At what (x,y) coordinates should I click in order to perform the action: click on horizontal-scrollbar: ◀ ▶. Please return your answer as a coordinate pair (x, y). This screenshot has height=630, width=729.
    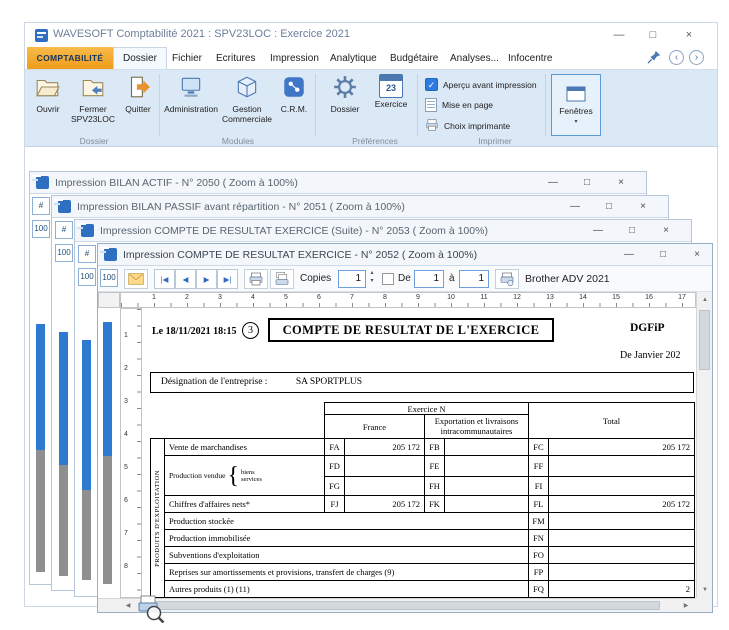
    Looking at the image, I should click on (397, 605).